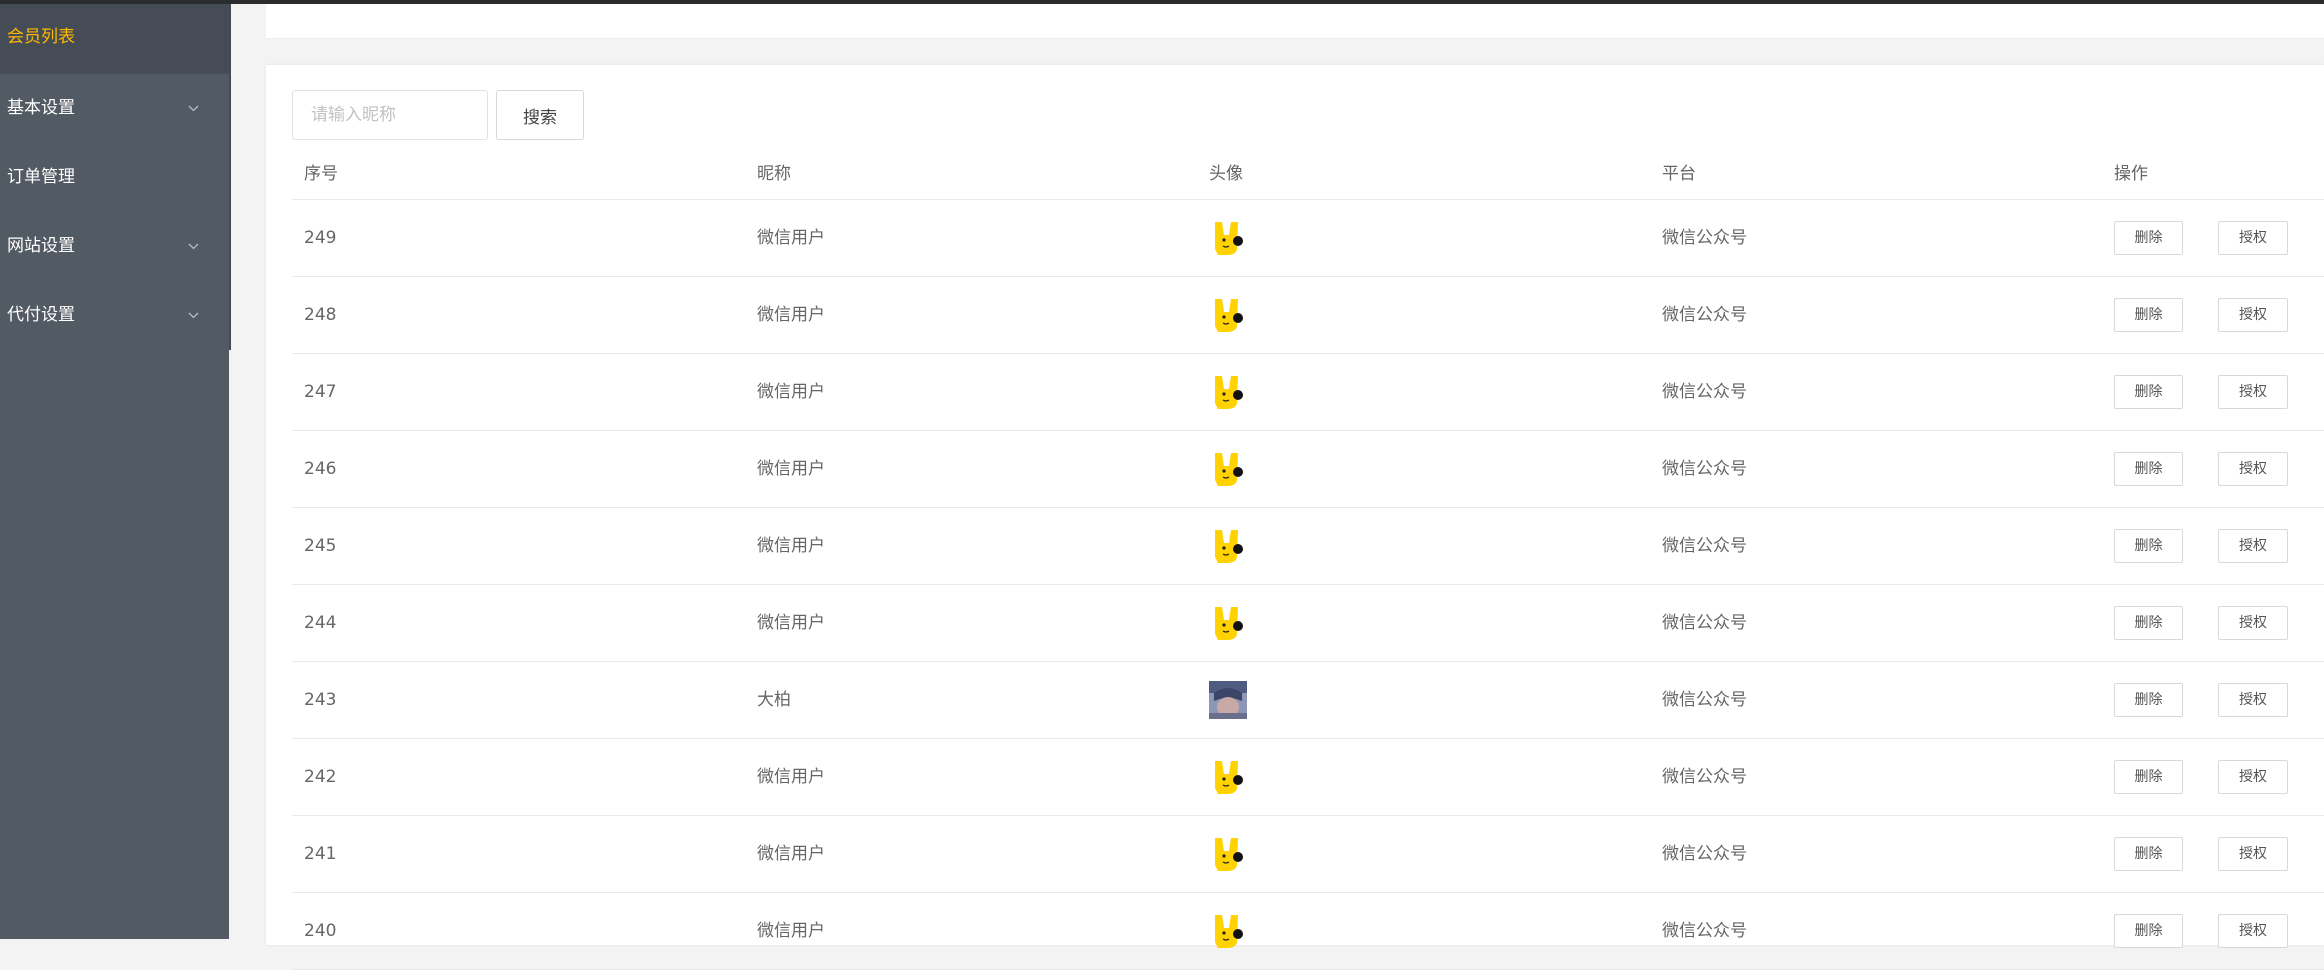 The height and width of the screenshot is (970, 2324). Describe the element at coordinates (1308, 854) in the screenshot. I see `table-row: 241 微信用户 微信公众号 删除 授权` at that location.